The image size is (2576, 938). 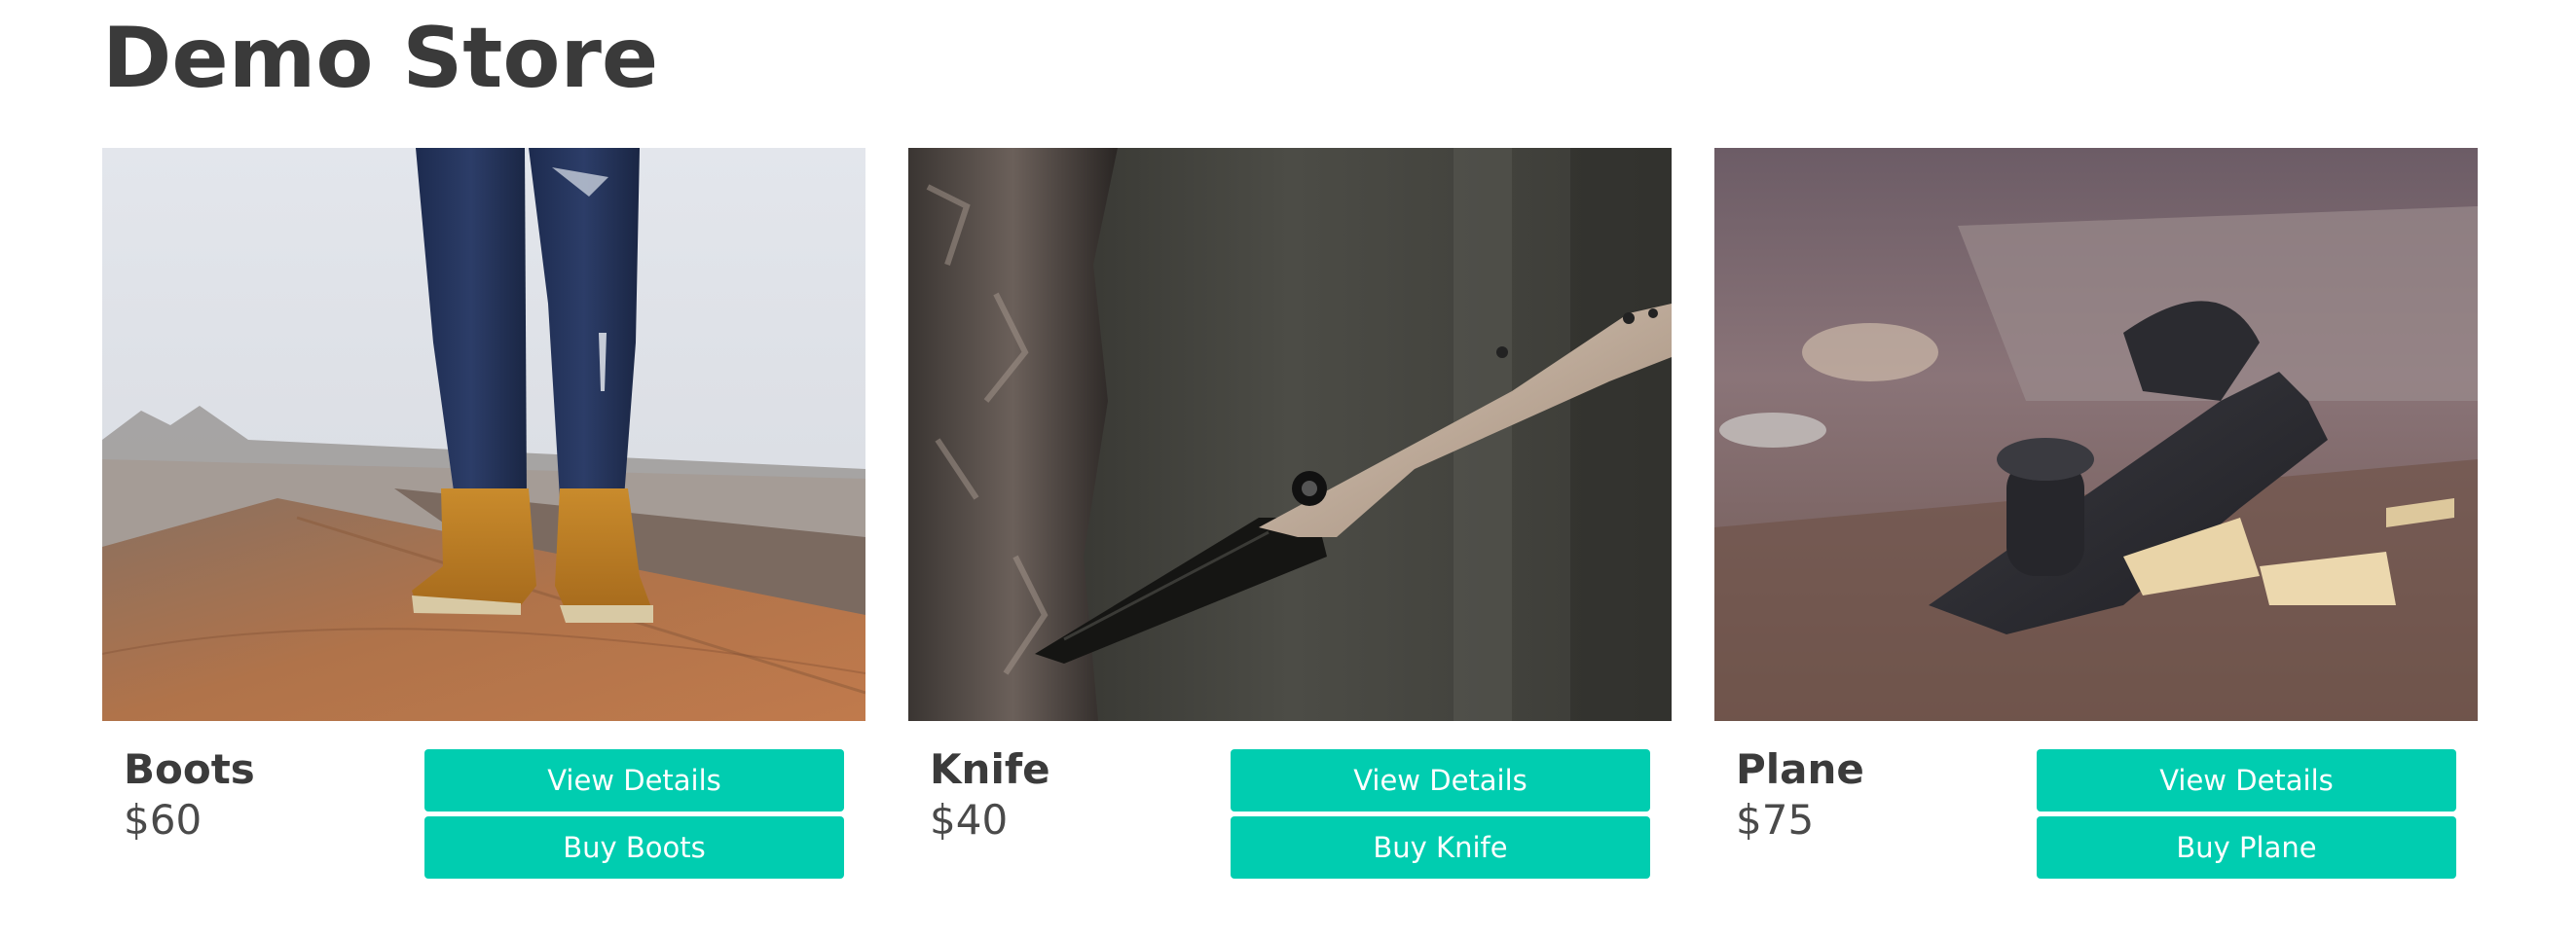 What do you see at coordinates (1872, 794) in the screenshot?
I see `product-info-plane: Plane $75` at bounding box center [1872, 794].